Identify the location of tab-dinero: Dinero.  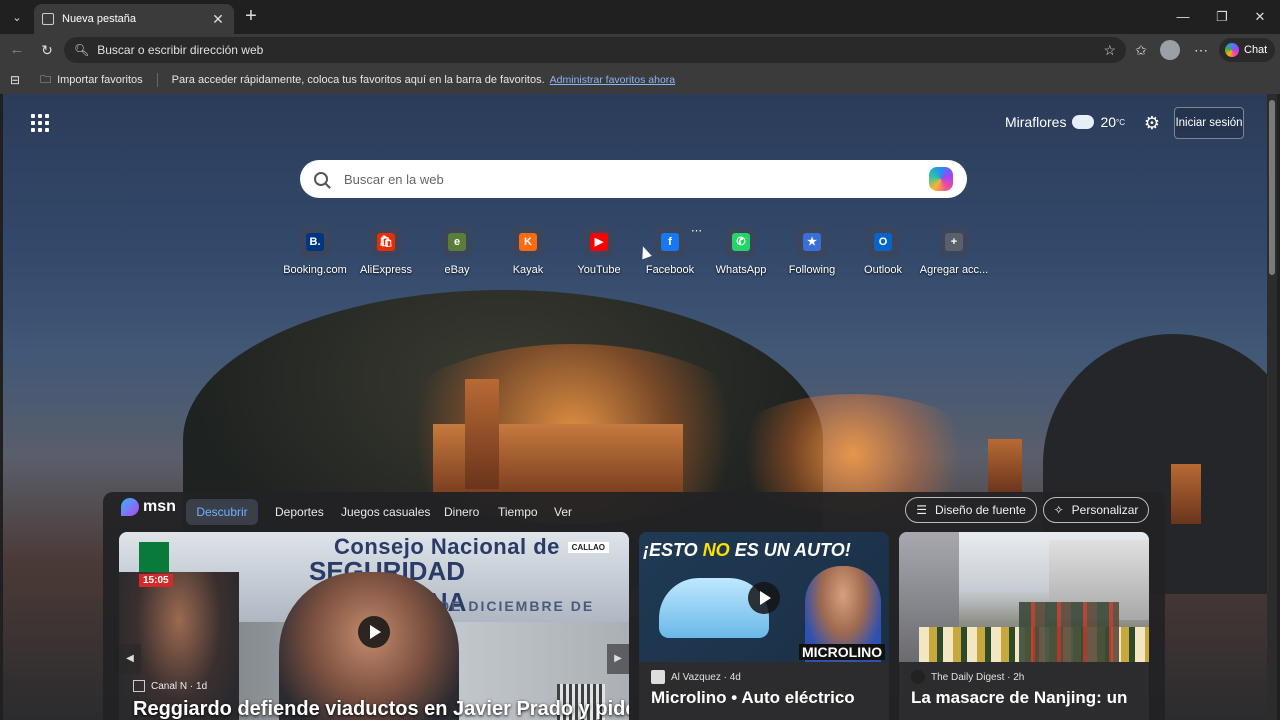
(461, 512).